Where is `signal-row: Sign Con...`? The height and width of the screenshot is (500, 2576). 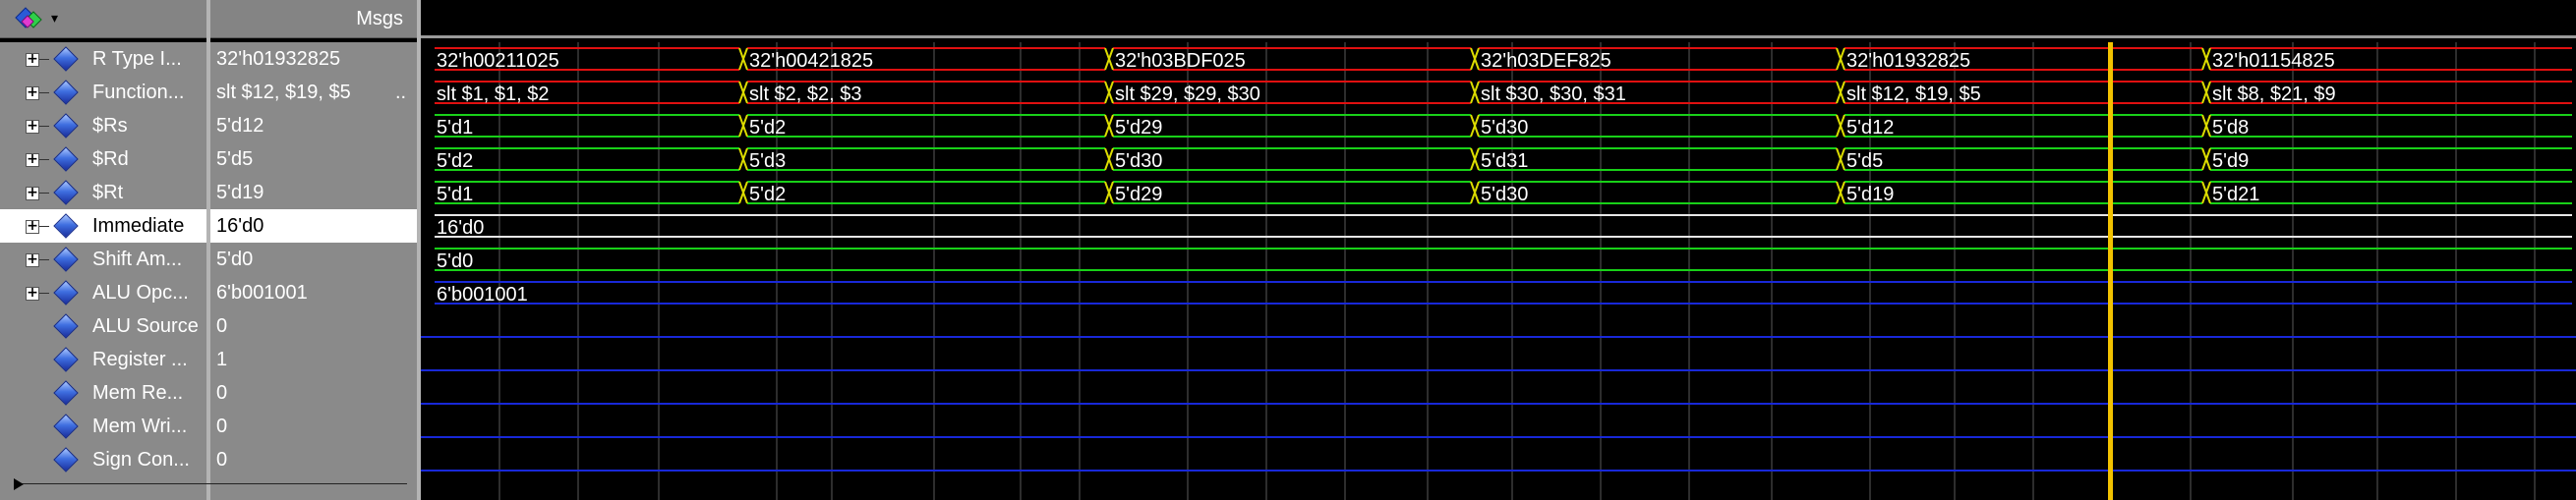
signal-row: Sign Con... is located at coordinates (103, 459).